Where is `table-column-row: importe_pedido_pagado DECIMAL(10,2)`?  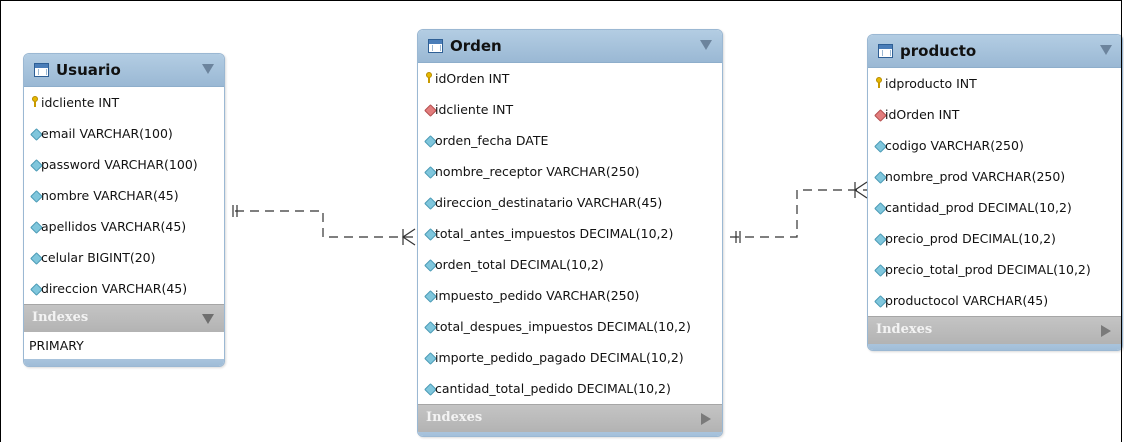 table-column-row: importe_pedido_pagado DECIMAL(10,2) is located at coordinates (570, 357).